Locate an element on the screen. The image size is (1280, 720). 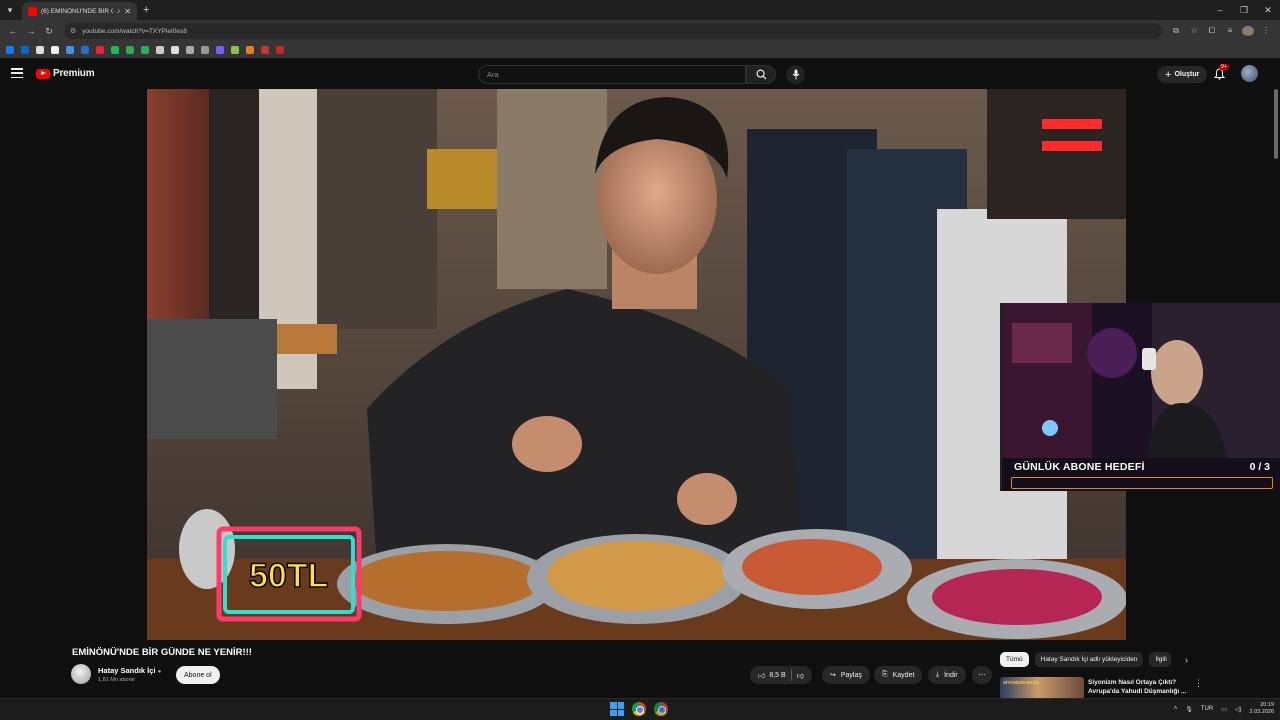
thumbs-down-icon: 👎︎ is located at coordinates (800, 676).